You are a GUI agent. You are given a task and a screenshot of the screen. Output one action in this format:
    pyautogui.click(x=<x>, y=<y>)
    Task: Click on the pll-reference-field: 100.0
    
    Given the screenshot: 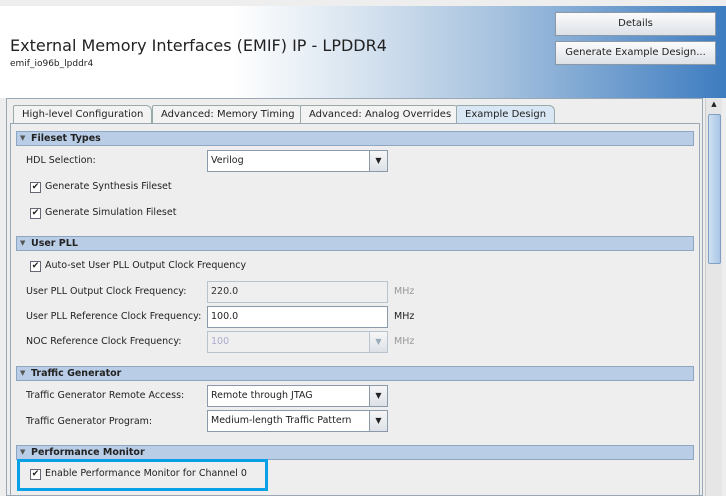 What is the action you would take?
    pyautogui.click(x=297, y=317)
    